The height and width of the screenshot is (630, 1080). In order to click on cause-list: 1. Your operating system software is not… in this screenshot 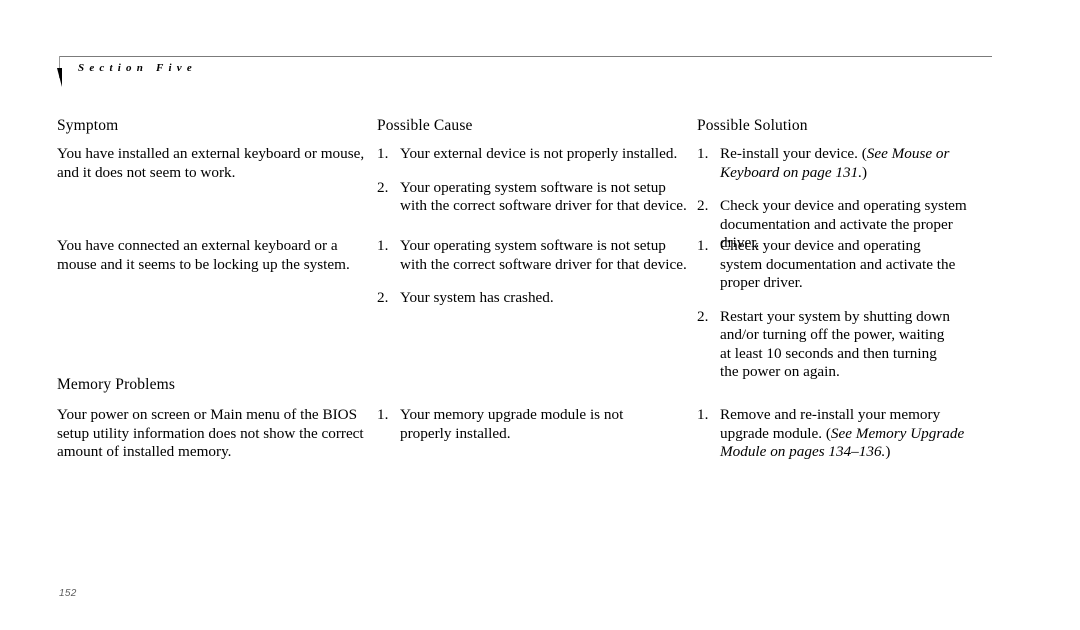, I will do `click(533, 272)`.